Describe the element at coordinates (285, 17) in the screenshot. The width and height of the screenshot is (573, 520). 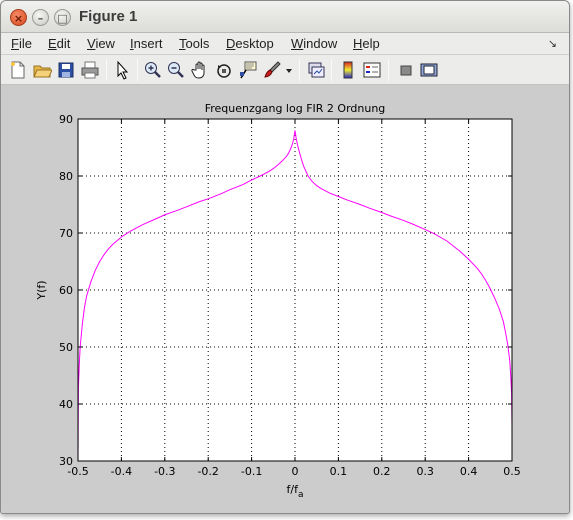
I see `title-bar: × – □ Figure 1` at that location.